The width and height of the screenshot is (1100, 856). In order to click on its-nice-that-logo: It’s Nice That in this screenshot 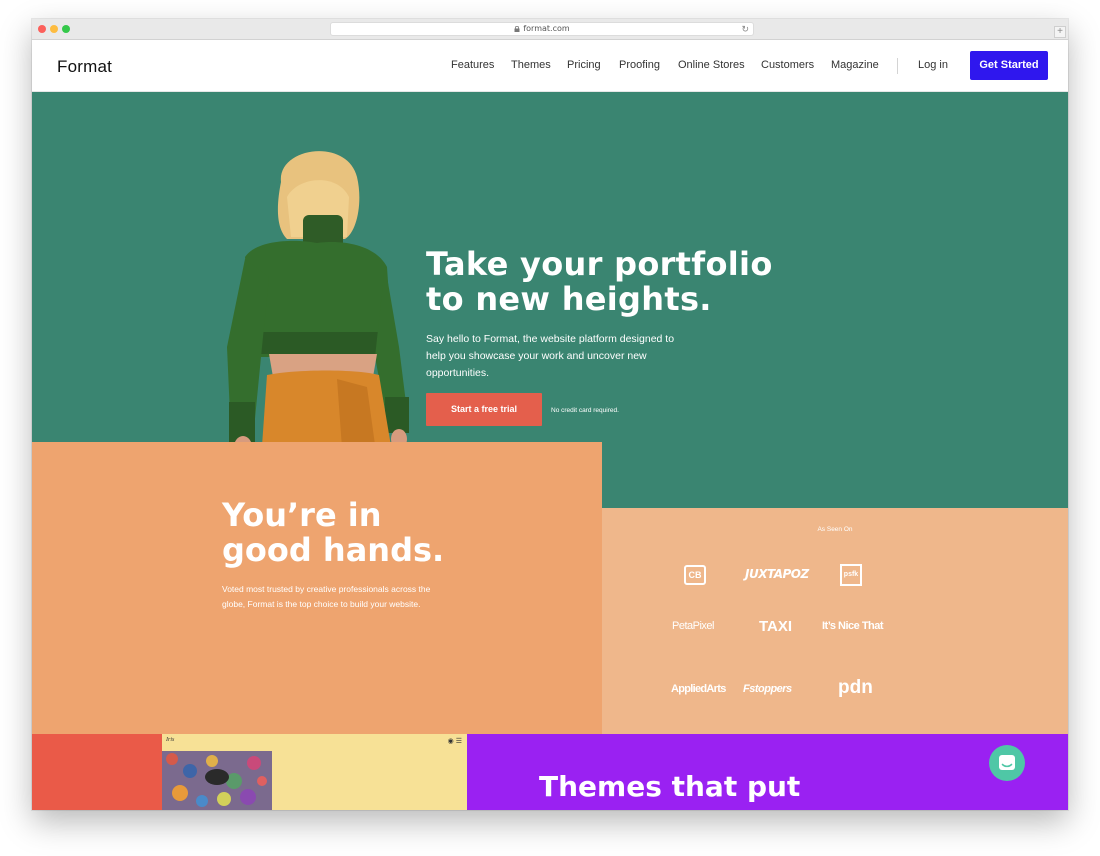, I will do `click(853, 626)`.